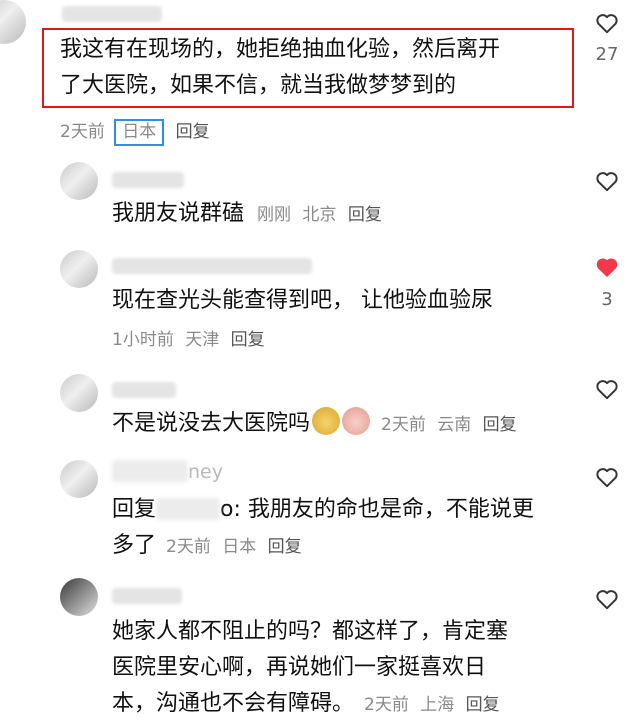  I want to click on comment-meta: 2天前 云南 回复, so click(452, 425).